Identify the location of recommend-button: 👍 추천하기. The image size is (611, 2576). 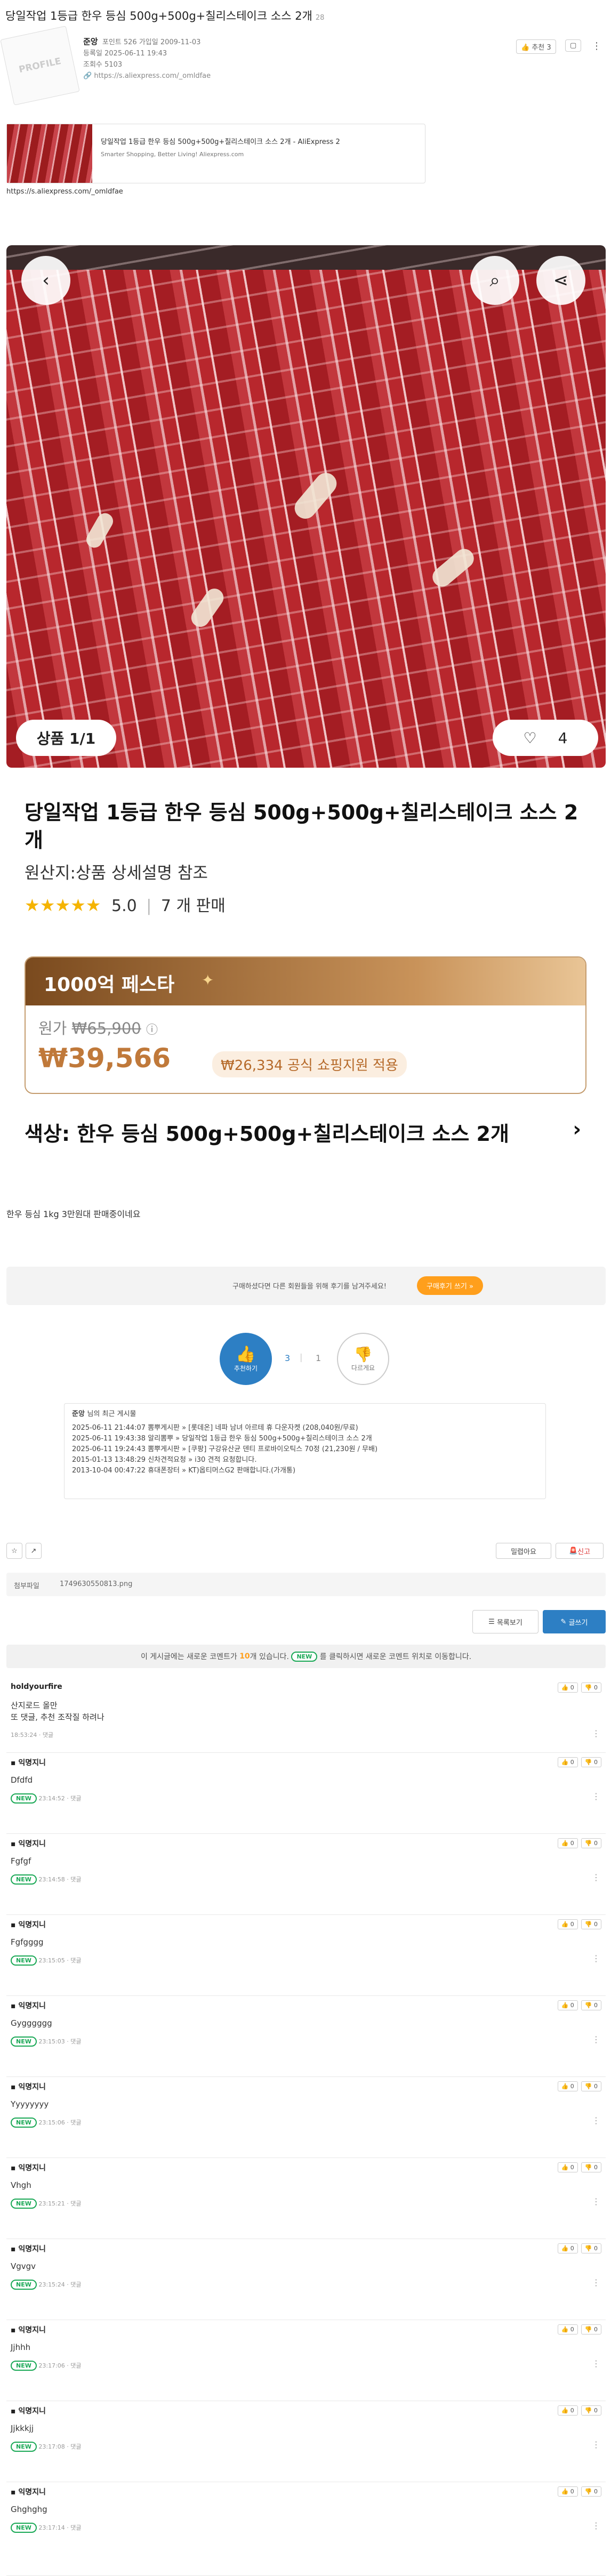
(246, 1359).